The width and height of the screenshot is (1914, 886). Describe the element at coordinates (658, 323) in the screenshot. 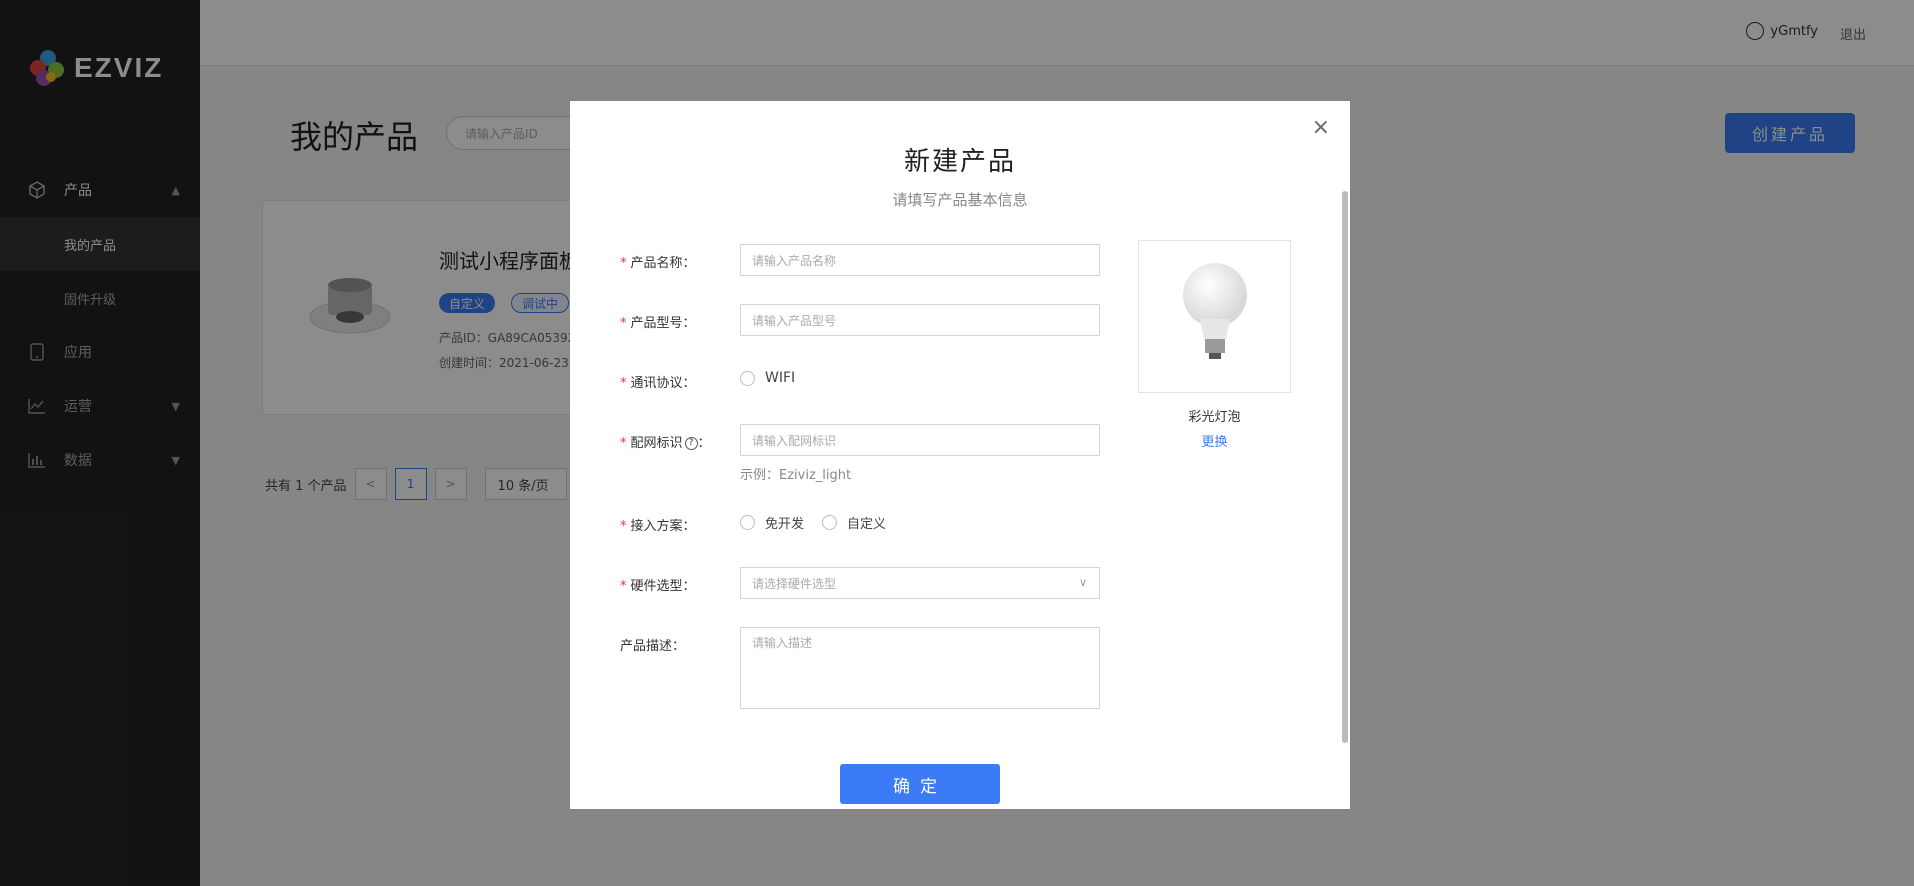

I see `model-label: * 产品型号：` at that location.